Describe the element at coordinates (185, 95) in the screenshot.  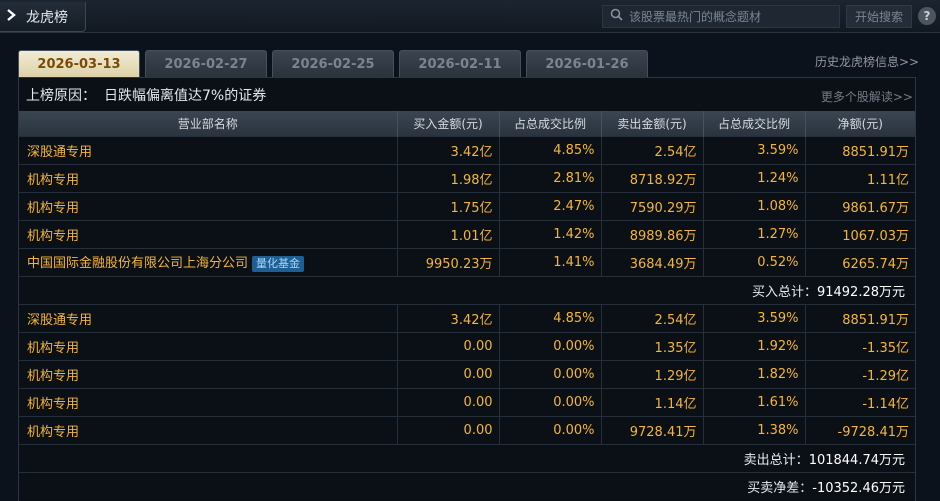
I see `reason-value: 日跌幅偏离值达7%的证券` at that location.